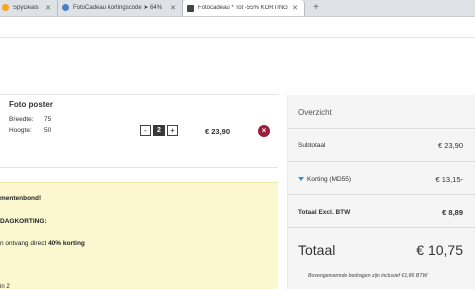 The height and width of the screenshot is (290, 475). What do you see at coordinates (439, 250) in the screenshot?
I see `total-value: € 10,75` at bounding box center [439, 250].